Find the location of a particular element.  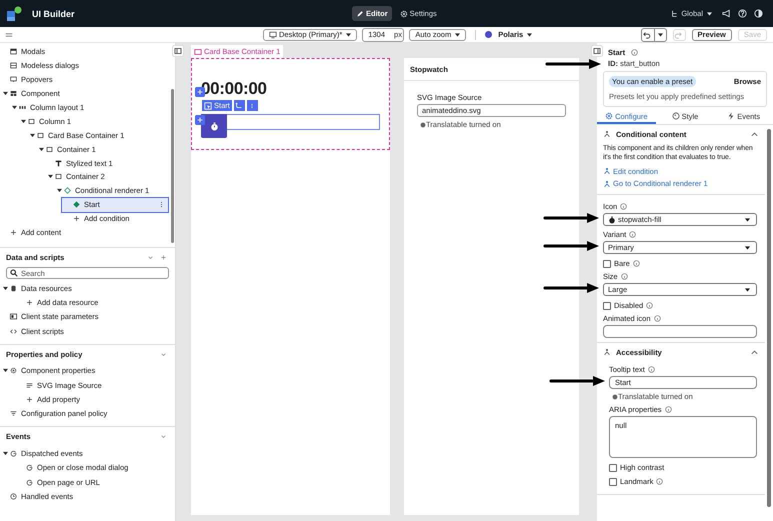

more-icon is located at coordinates (161, 204).